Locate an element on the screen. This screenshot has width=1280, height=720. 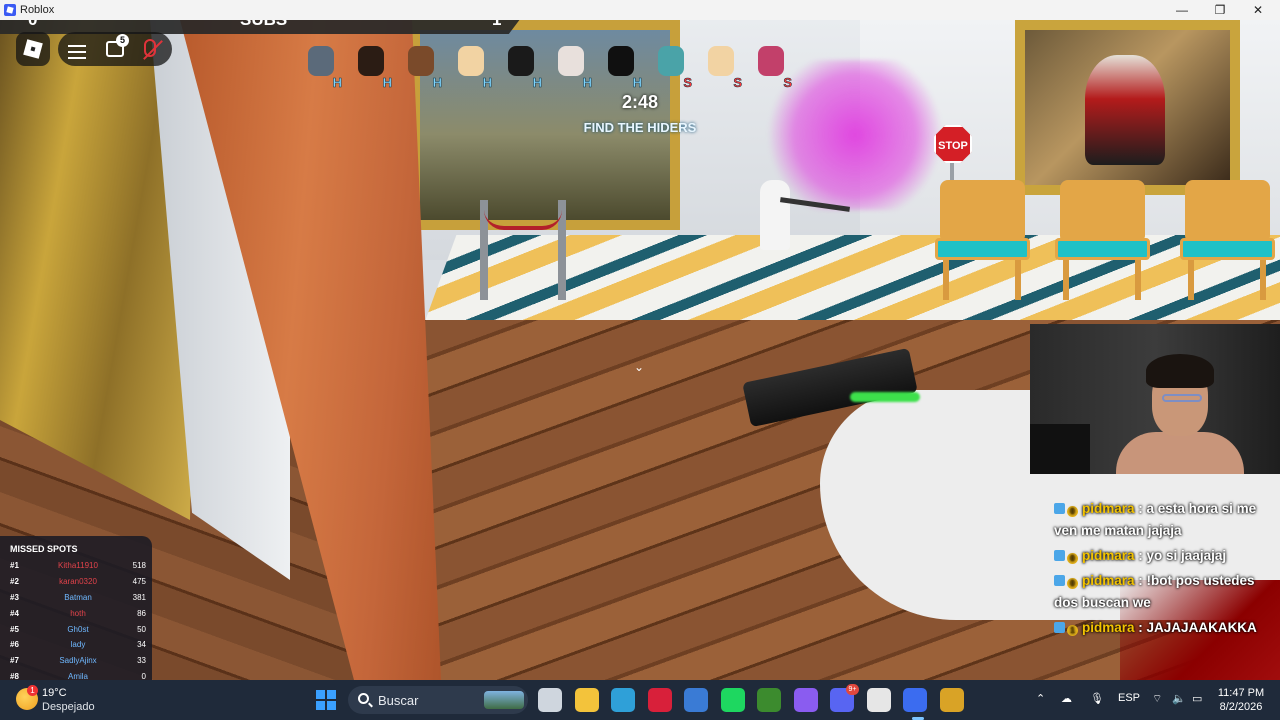
leaderboard-name: SadlyAjinx is located at coordinates (78, 661).